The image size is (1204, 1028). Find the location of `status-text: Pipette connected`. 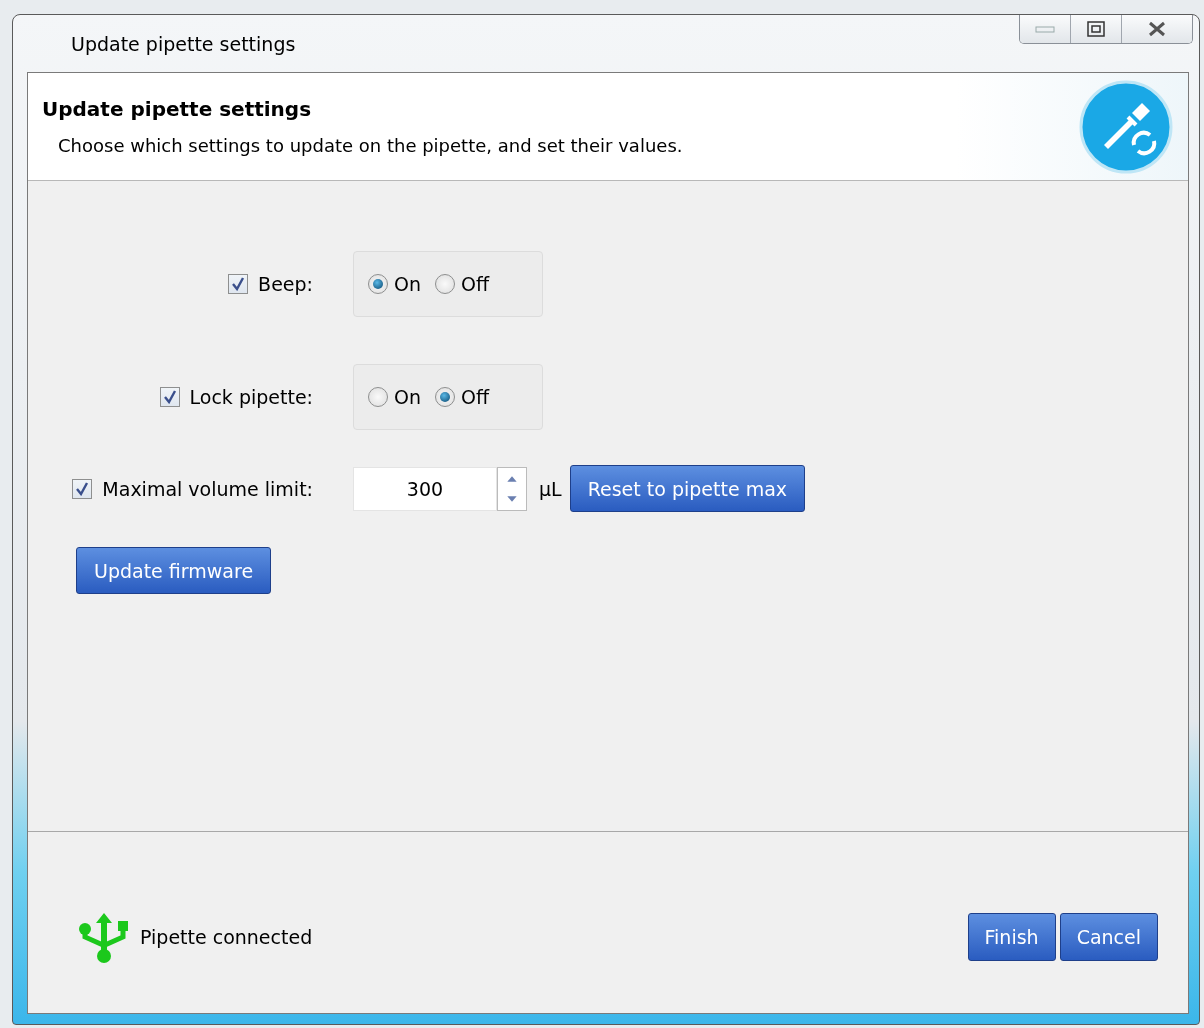

status-text: Pipette connected is located at coordinates (226, 936).